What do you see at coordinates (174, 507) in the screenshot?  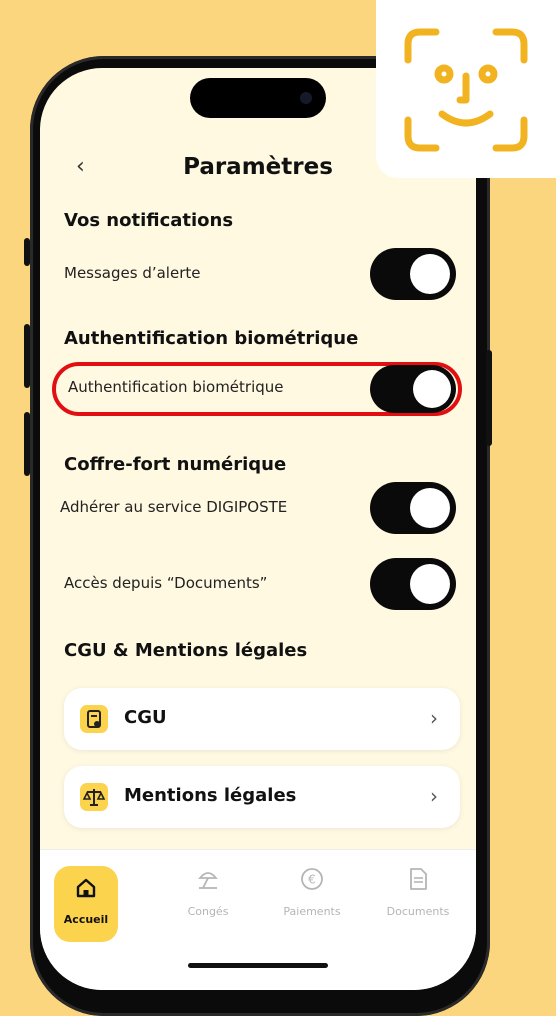 I see `digiposte-label: Adhérer au service DIGIPOSTE` at bounding box center [174, 507].